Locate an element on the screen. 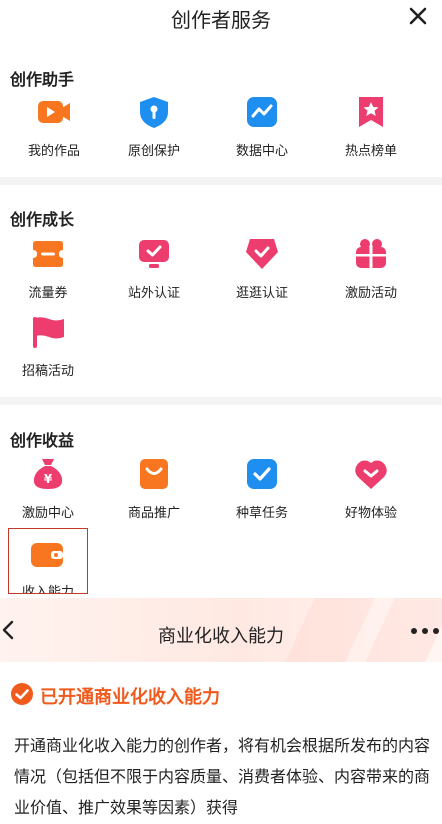 The height and width of the screenshot is (824, 442). video-icon is located at coordinates (54, 112).